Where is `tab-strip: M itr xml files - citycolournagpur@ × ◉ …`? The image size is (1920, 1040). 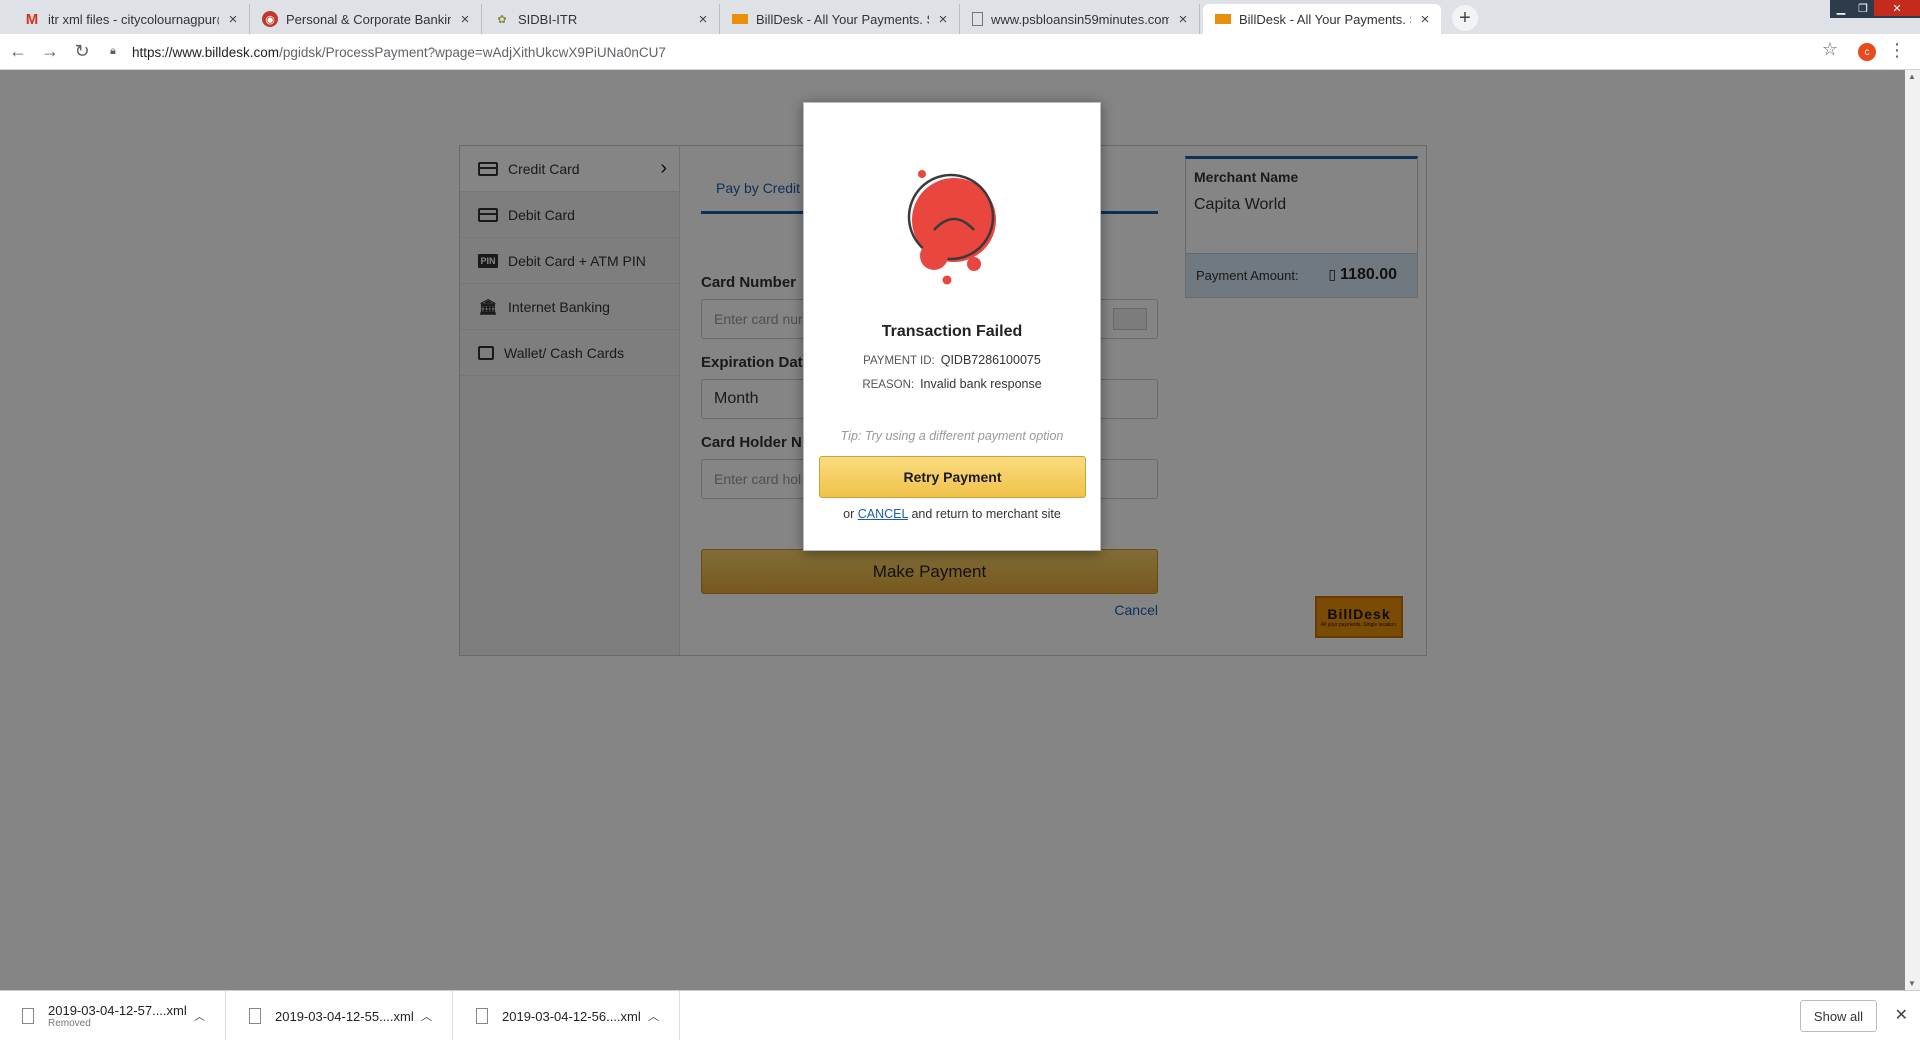 tab-strip: M itr xml files - citycolournagpur@ × ◉ … is located at coordinates (960, 17).